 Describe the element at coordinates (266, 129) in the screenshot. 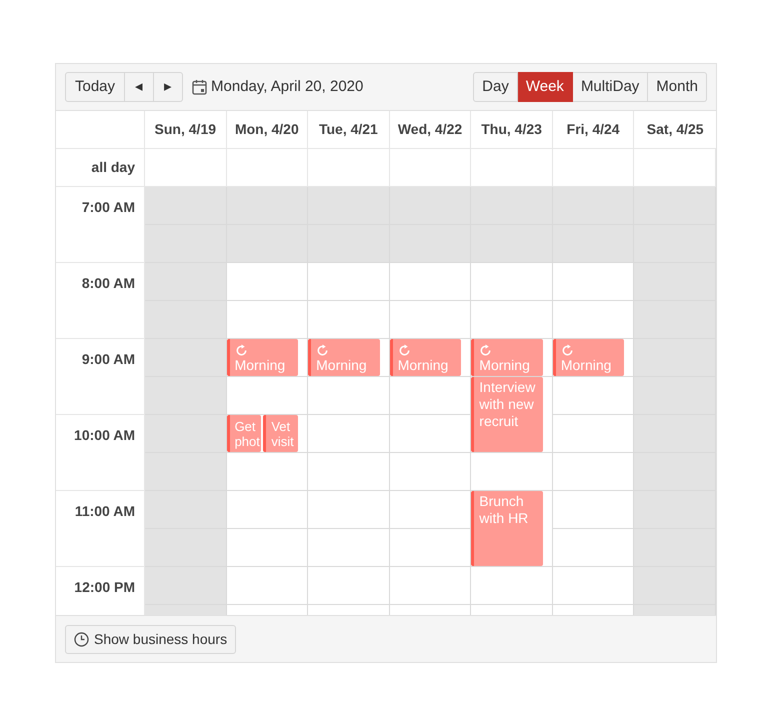

I see `day-header: Mon, 4/20` at that location.